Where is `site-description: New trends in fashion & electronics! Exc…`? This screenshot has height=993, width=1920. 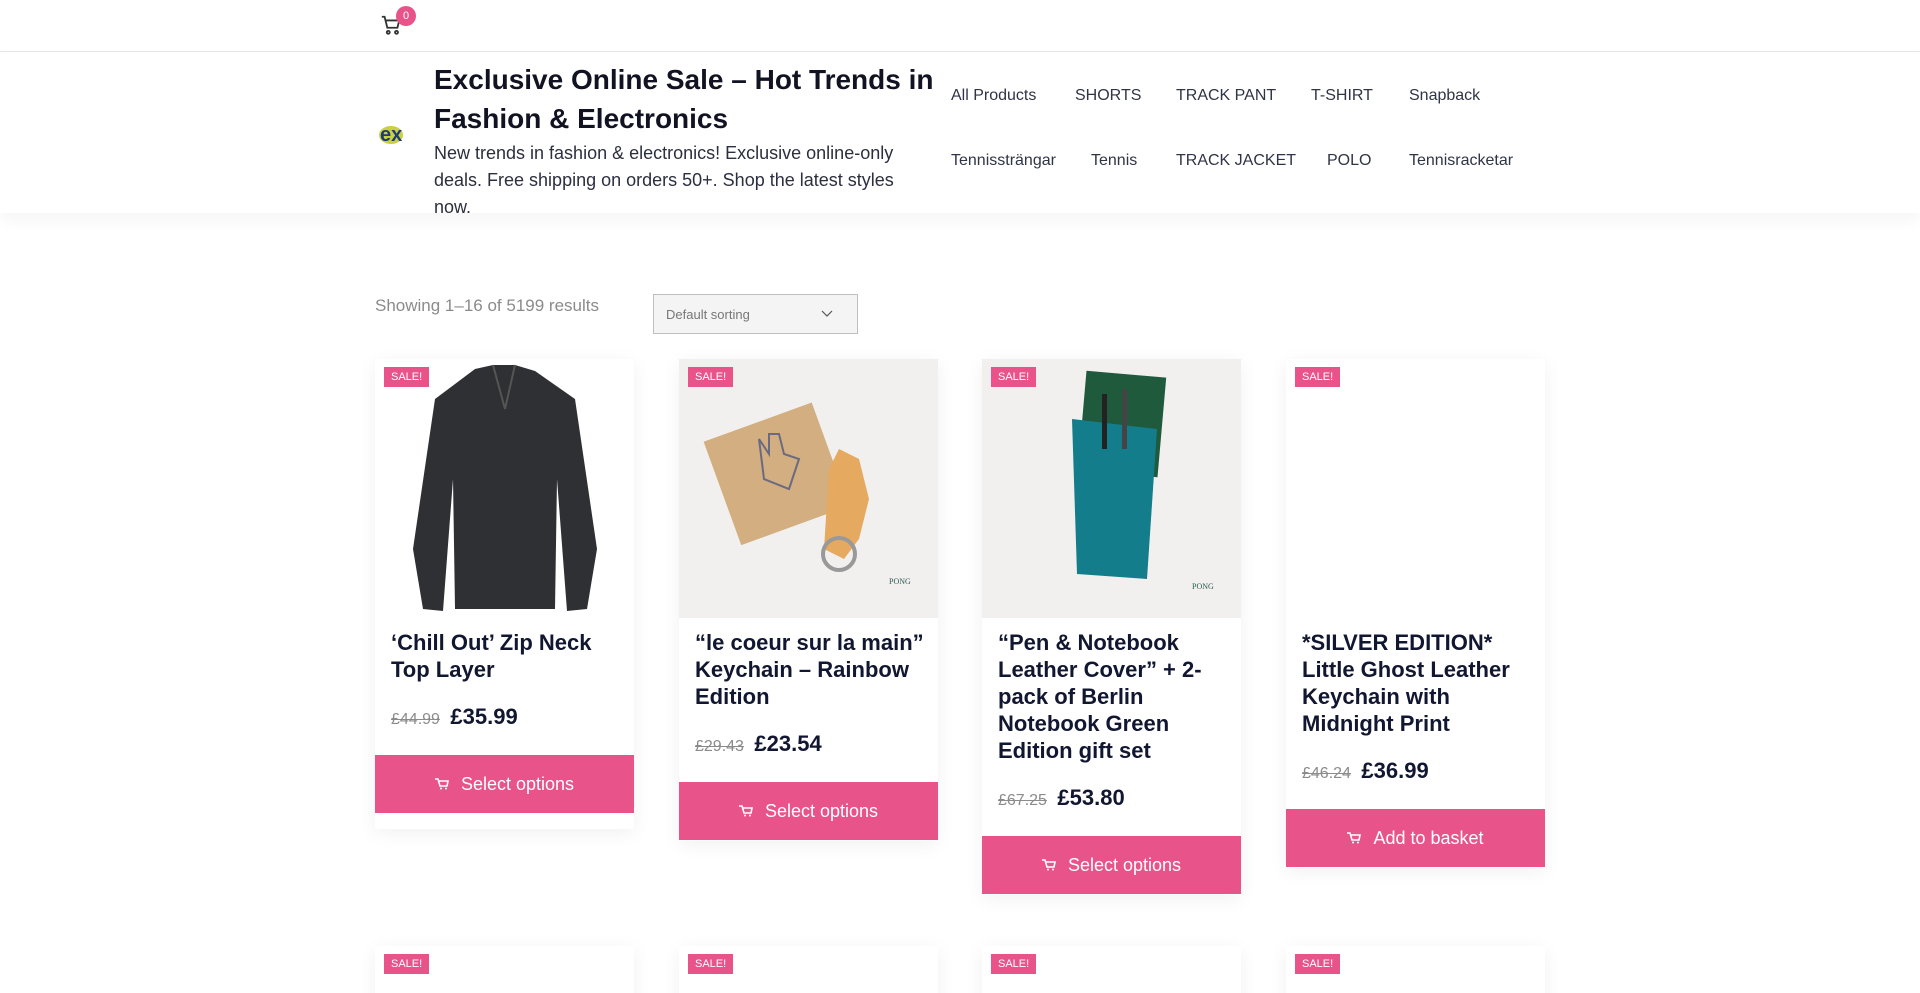
site-description: New trends in fashion & electronics! Exc… is located at coordinates (664, 180).